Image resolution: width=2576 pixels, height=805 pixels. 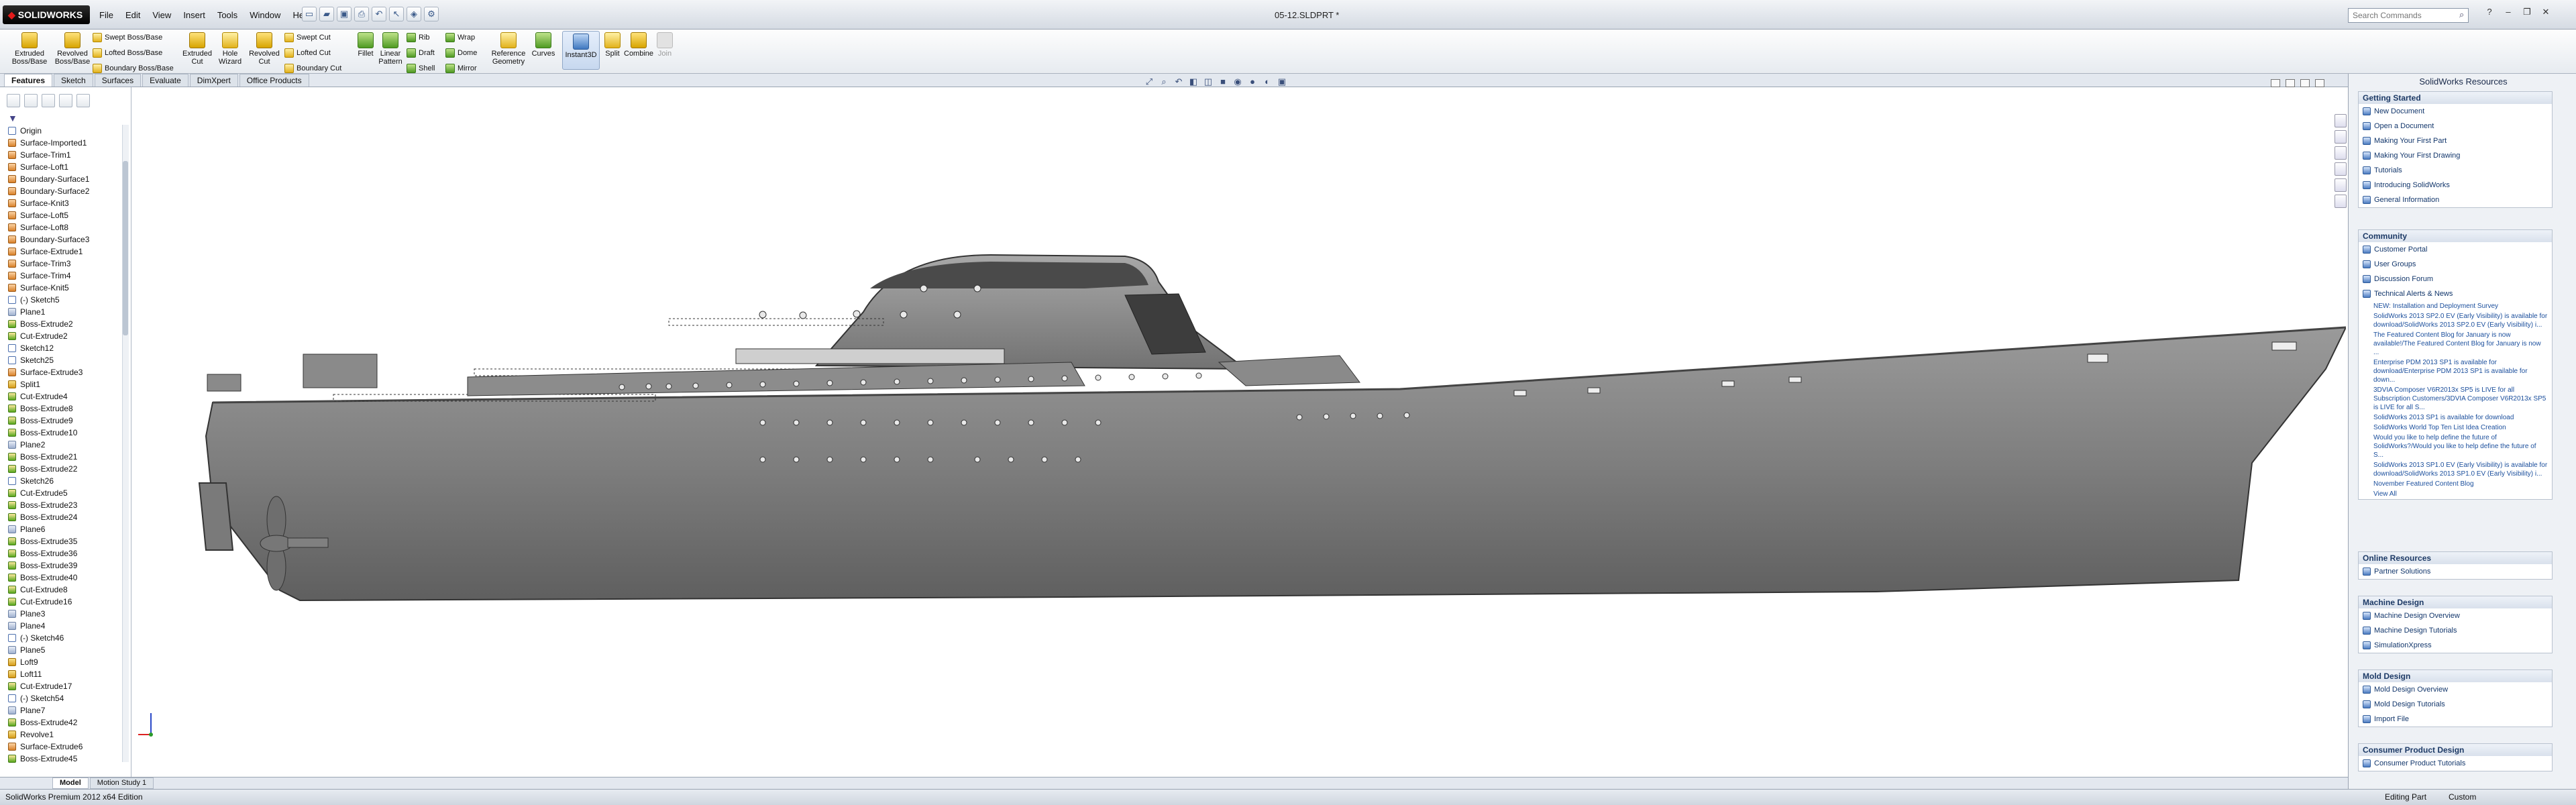 What do you see at coordinates (63, 191) in the screenshot?
I see `tree-item: Boundary-Surface2` at bounding box center [63, 191].